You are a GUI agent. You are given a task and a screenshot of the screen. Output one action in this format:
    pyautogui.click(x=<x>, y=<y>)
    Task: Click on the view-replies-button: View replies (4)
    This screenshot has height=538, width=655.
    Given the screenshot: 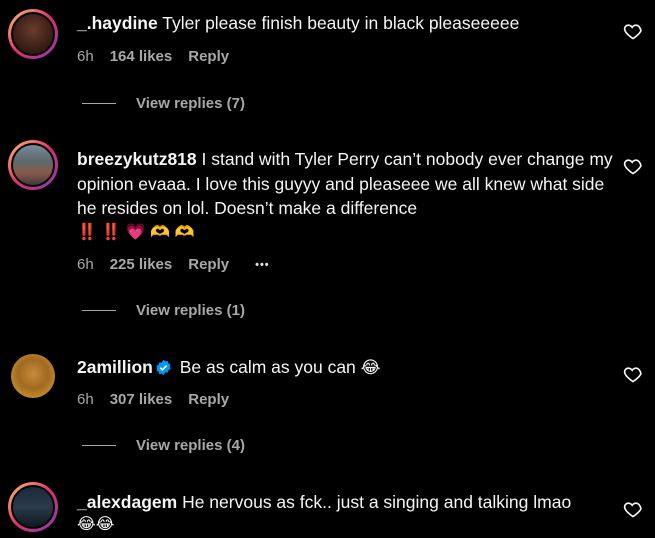 What is the action you would take?
    pyautogui.click(x=163, y=445)
    